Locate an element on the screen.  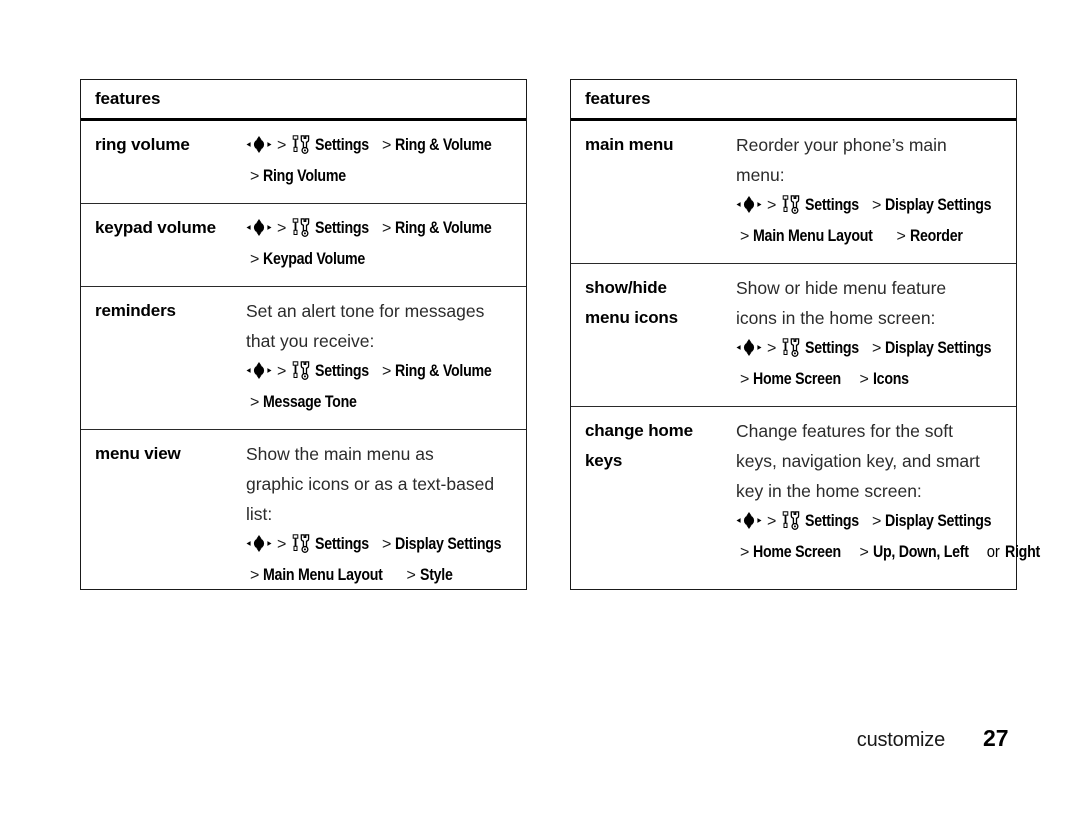
menu-path-line: > Main Menu Layout > Reorder is located at coordinates (872, 236).